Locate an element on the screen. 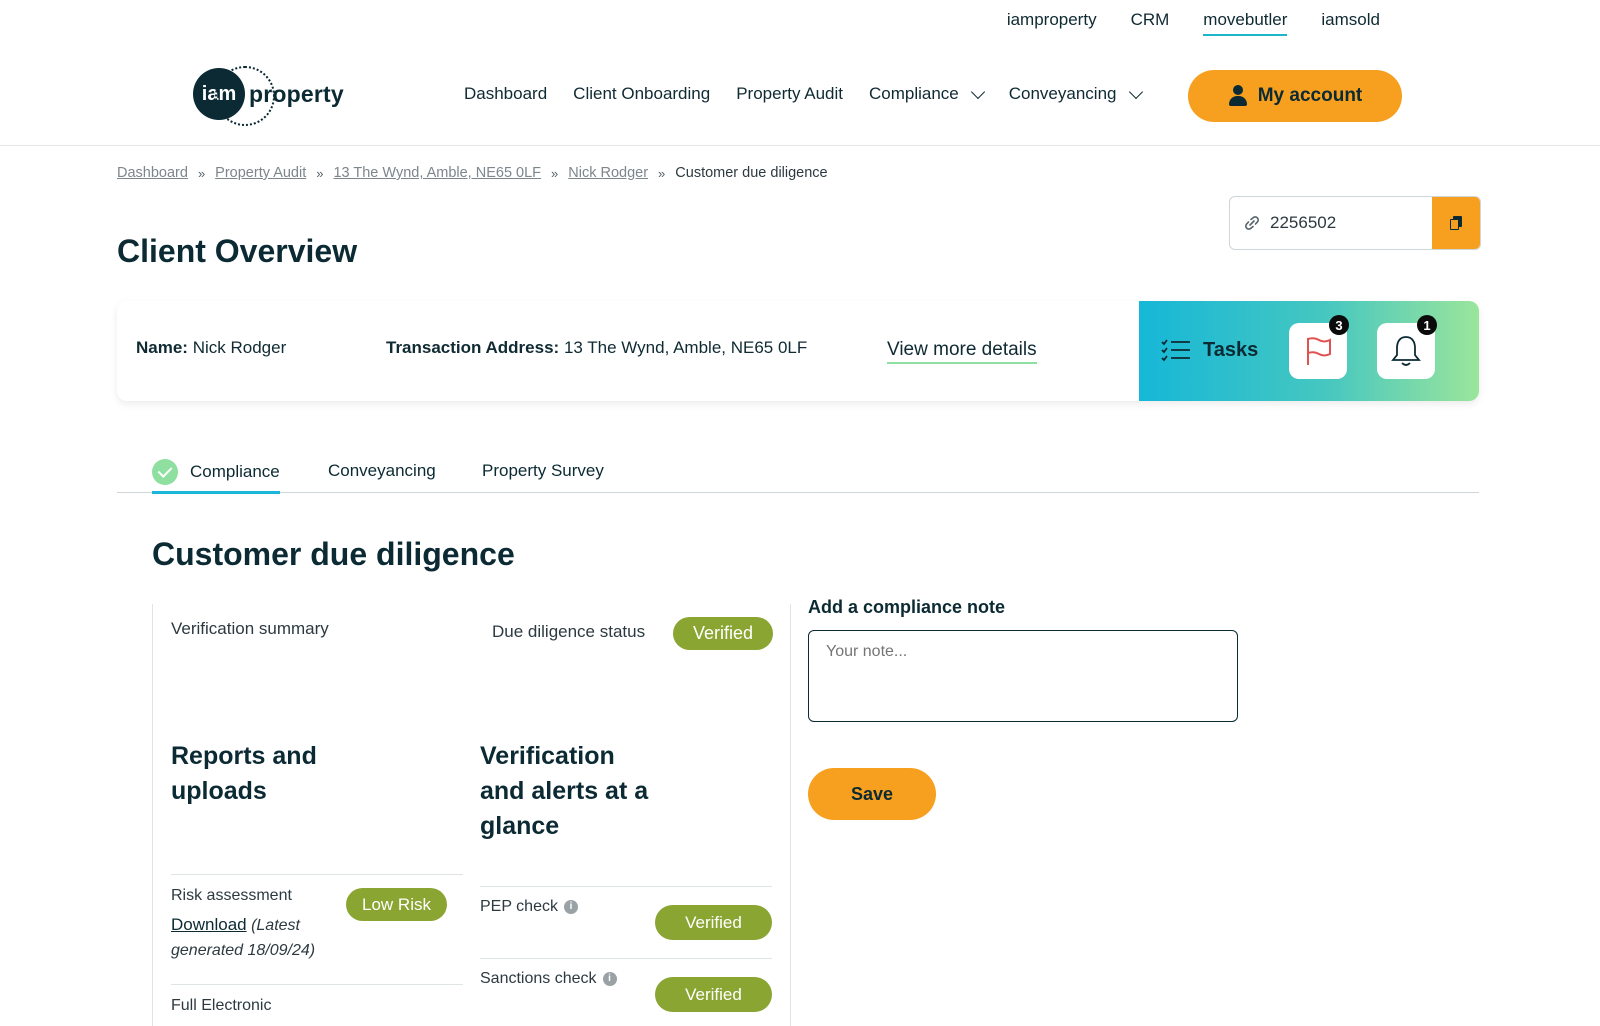 The image size is (1600, 1026). breadcrumb-address: 13 The Wynd, Amble, NE65 0LF is located at coordinates (437, 173).